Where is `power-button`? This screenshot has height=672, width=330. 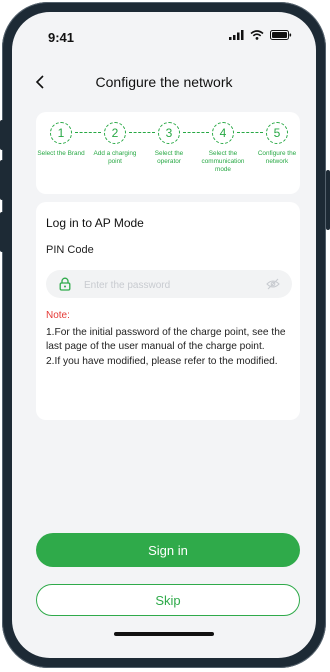
power-button is located at coordinates (328, 200).